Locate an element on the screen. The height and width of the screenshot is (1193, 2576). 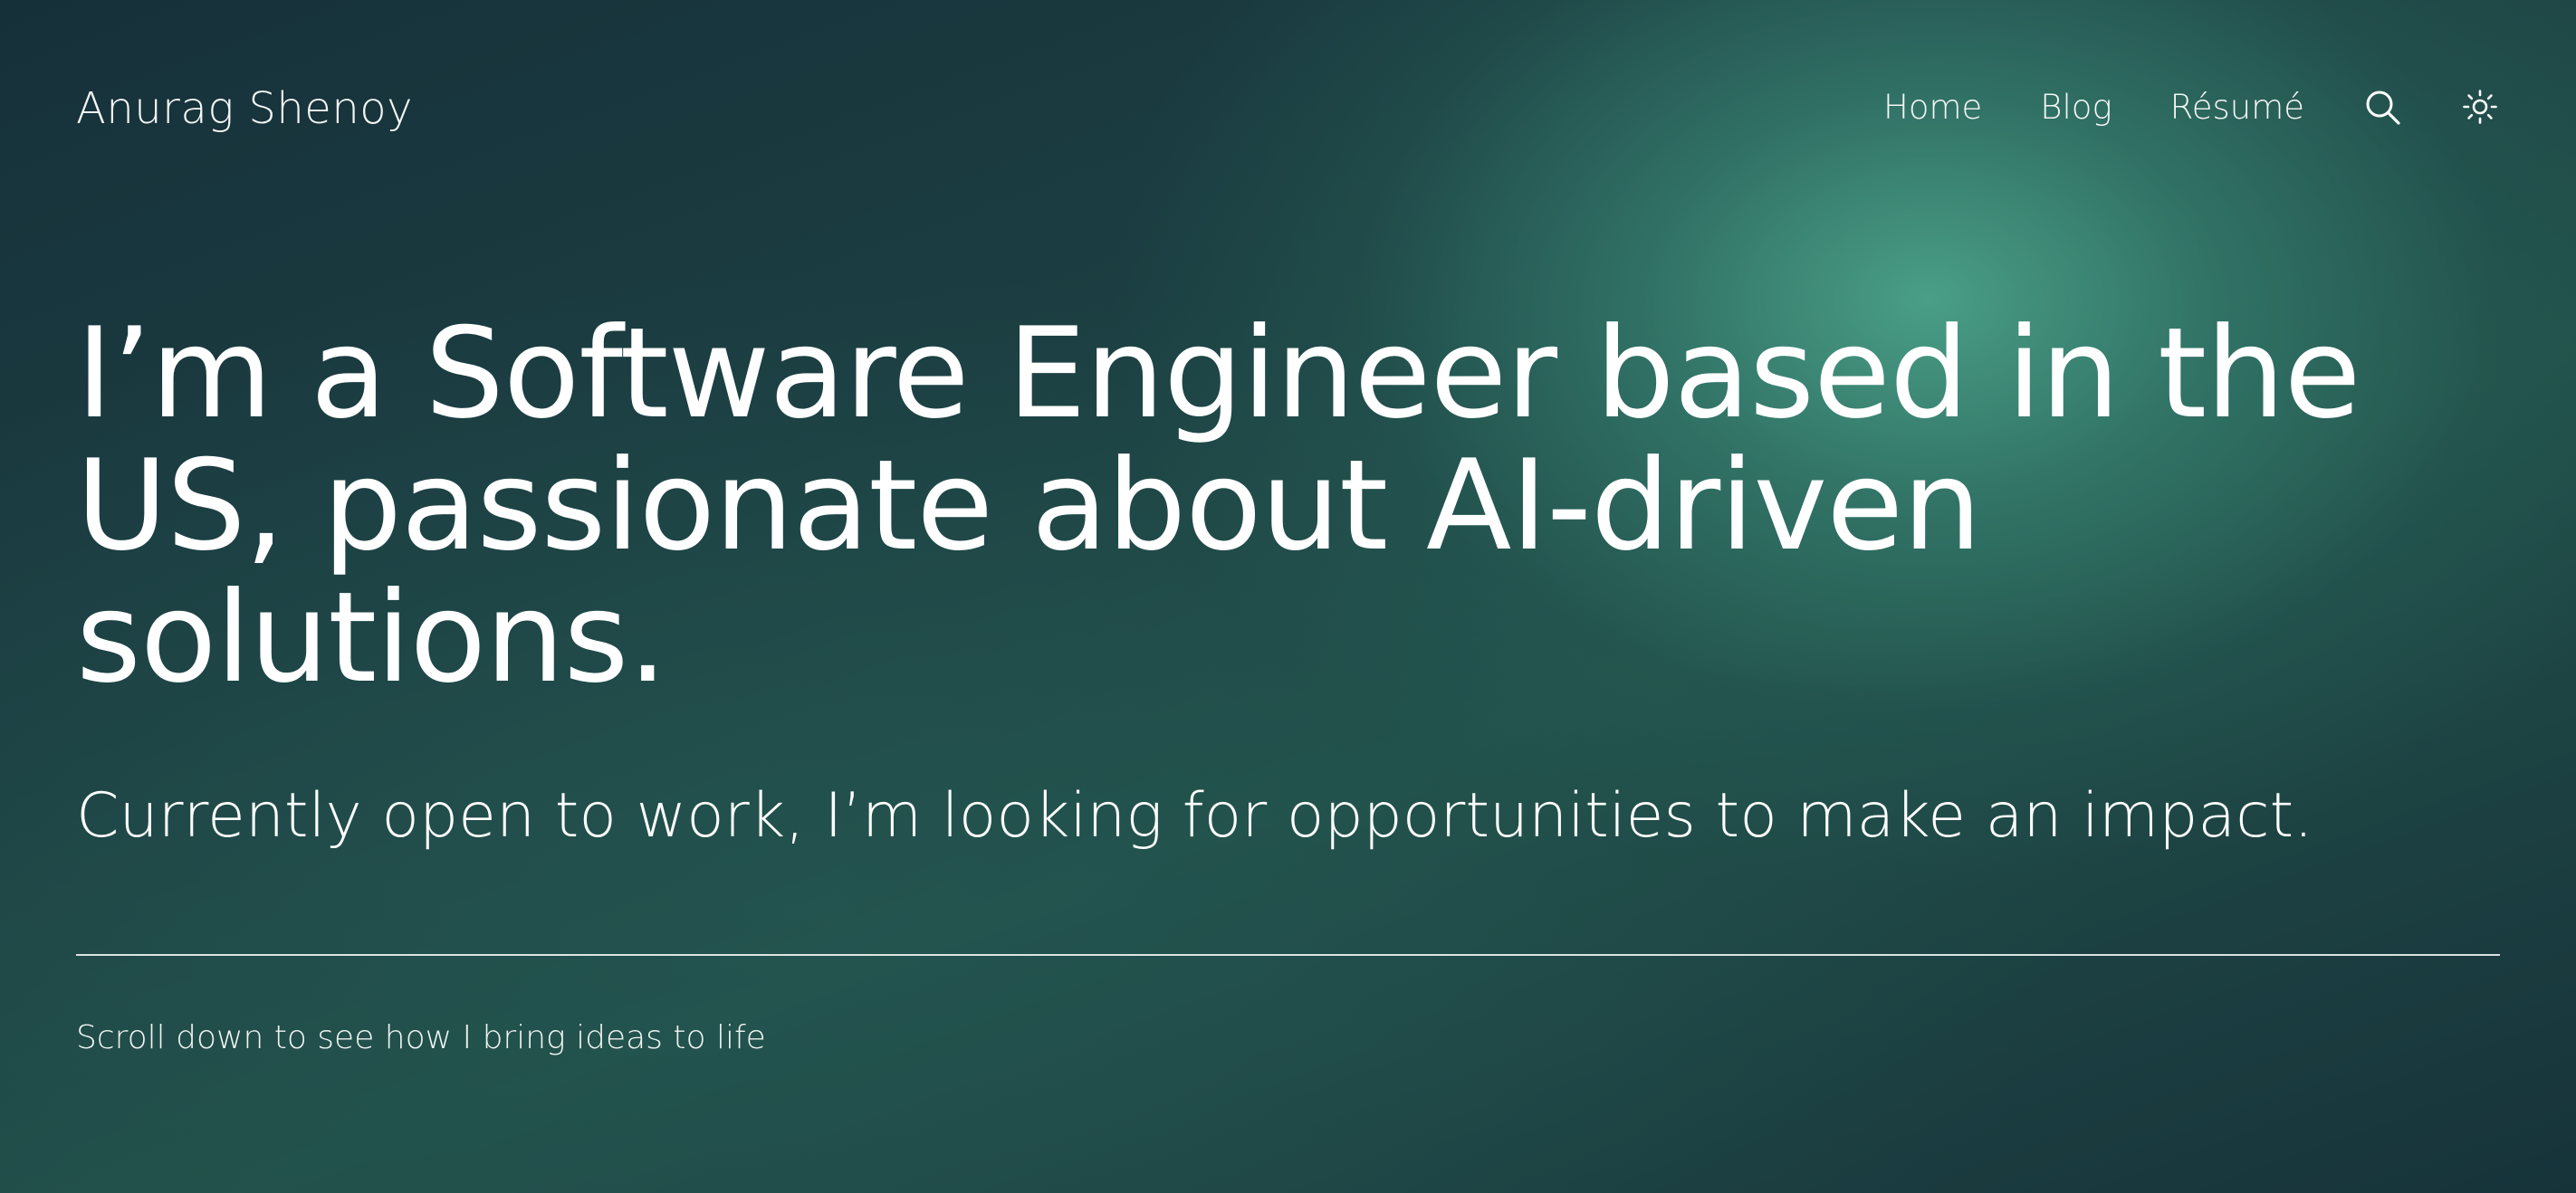
site-brand: Anurag Shenoy is located at coordinates (244, 109).